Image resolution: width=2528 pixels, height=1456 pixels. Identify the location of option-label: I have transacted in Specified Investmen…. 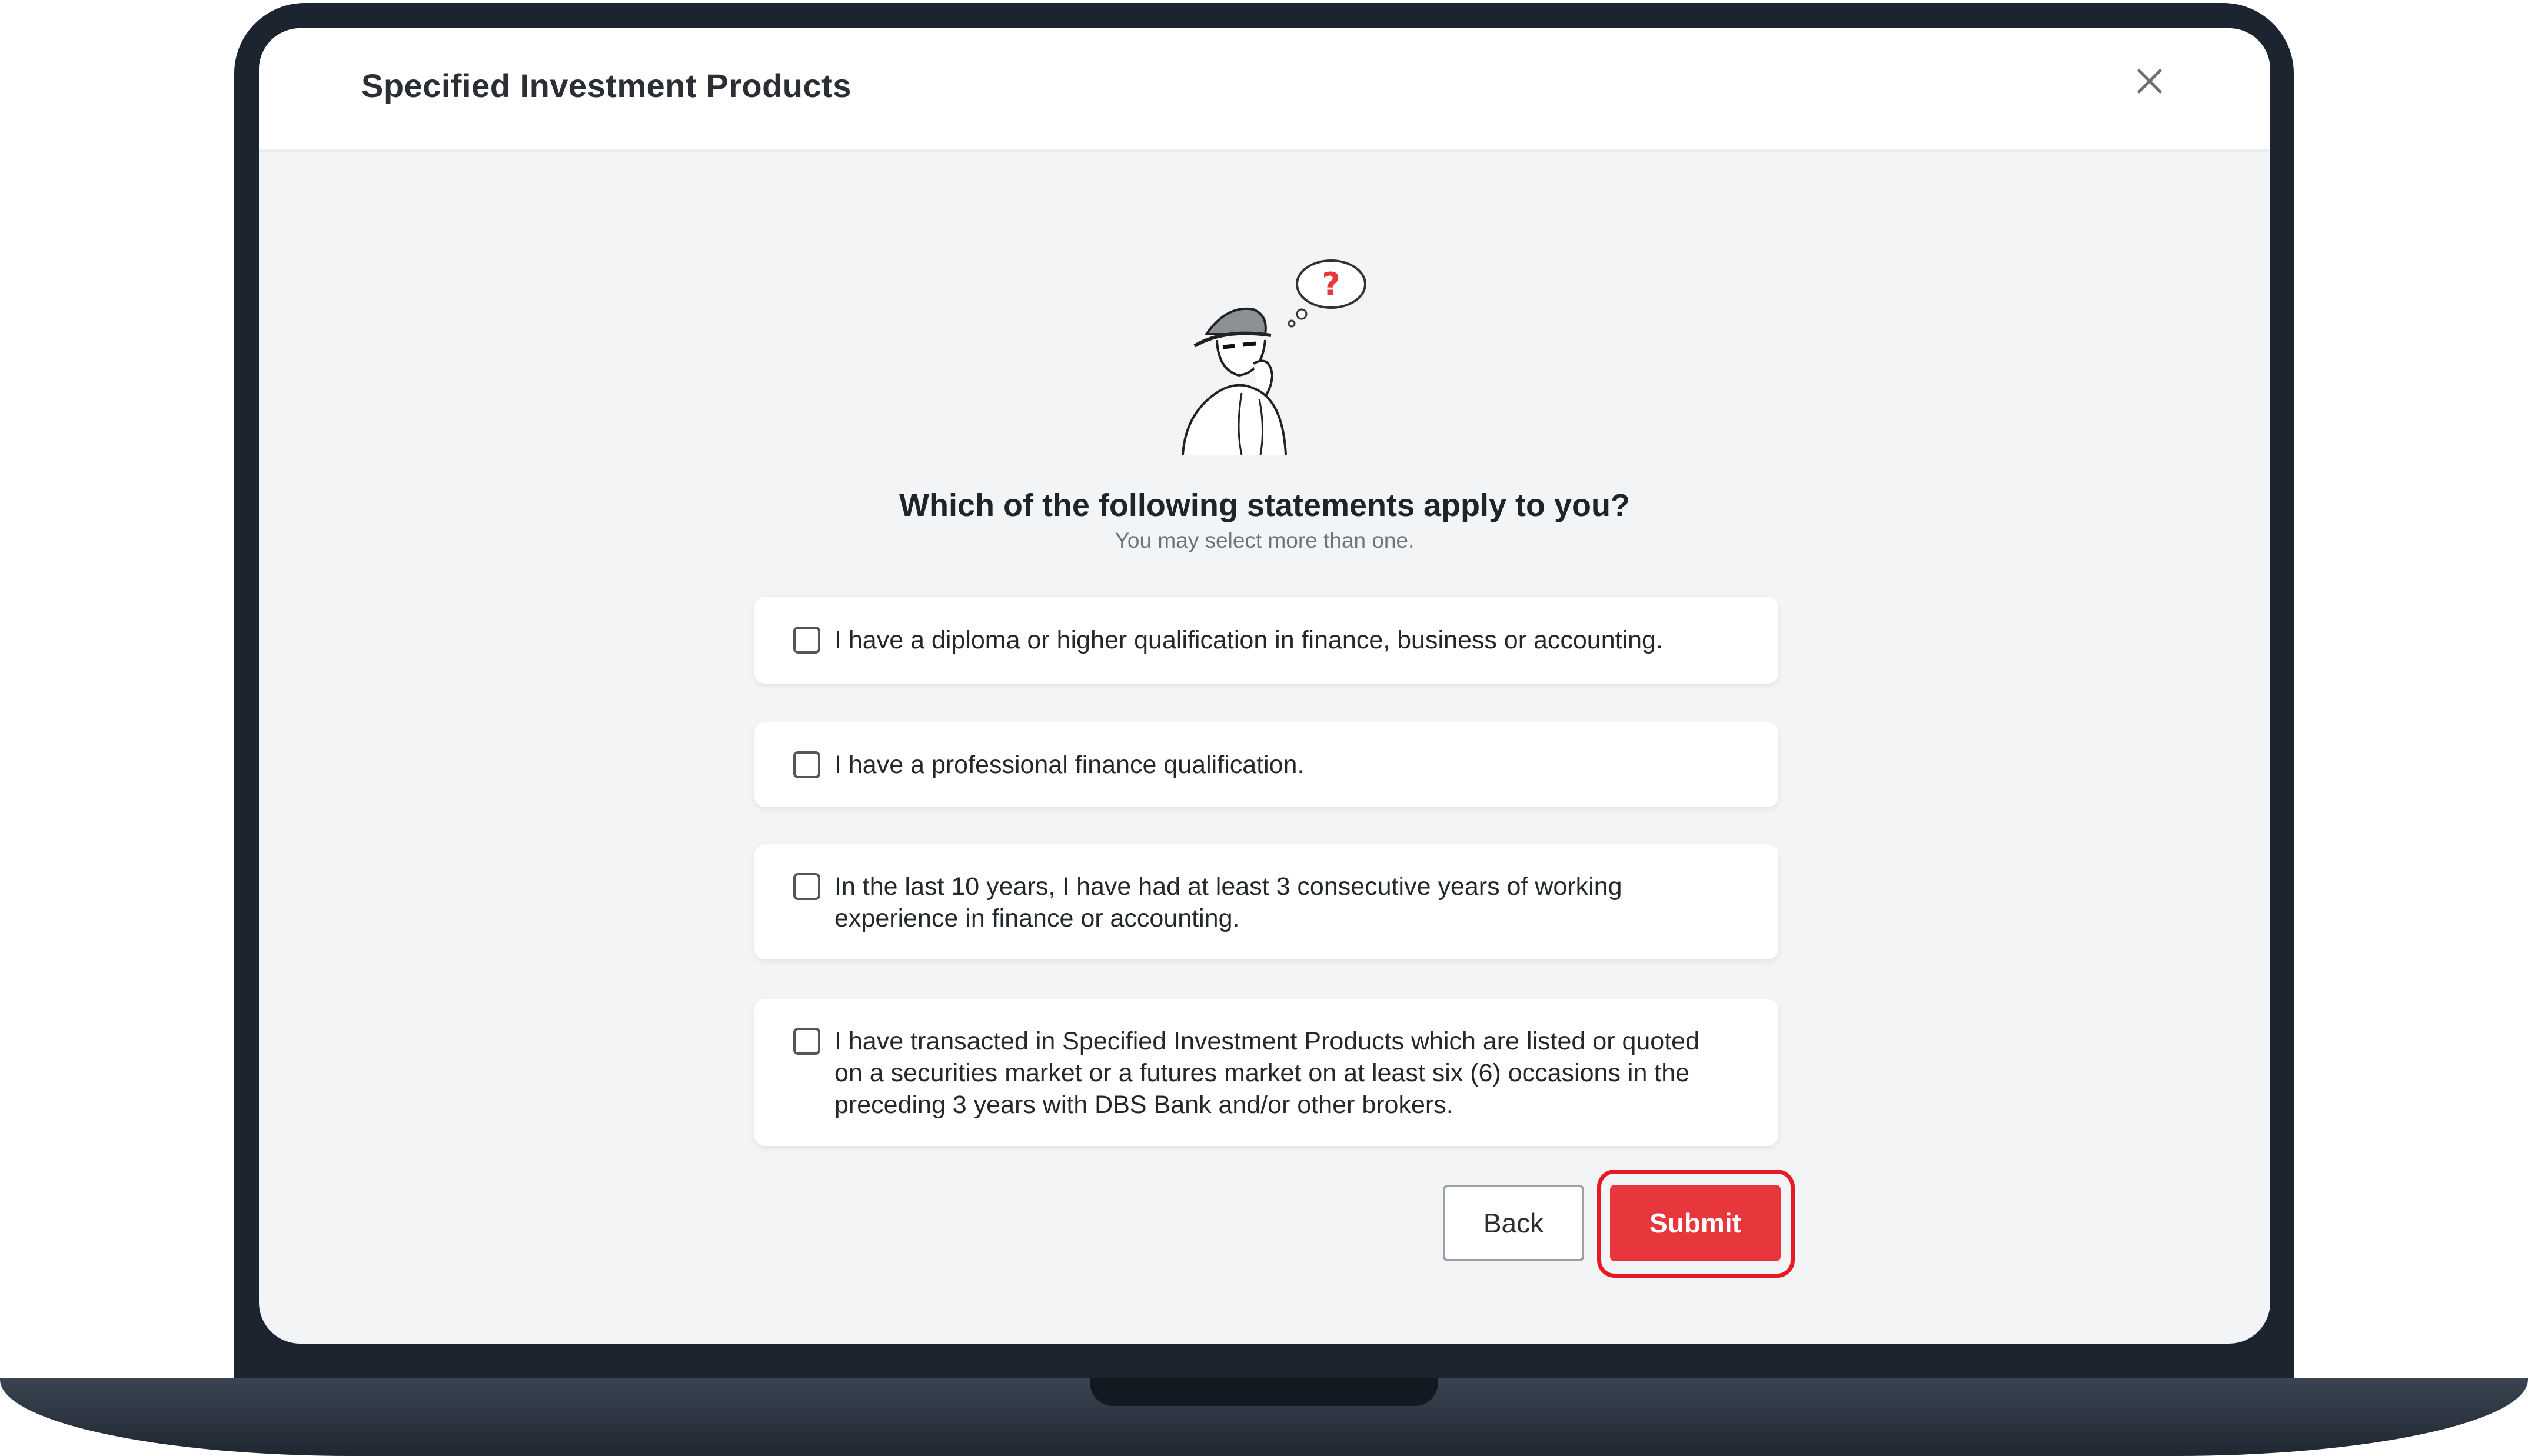
(1266, 1073).